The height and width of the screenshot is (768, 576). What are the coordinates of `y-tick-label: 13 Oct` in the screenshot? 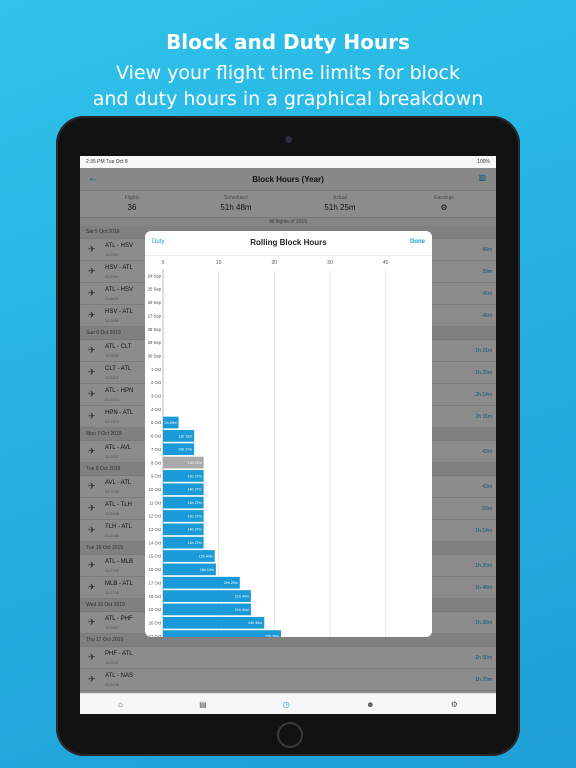 It's located at (155, 529).